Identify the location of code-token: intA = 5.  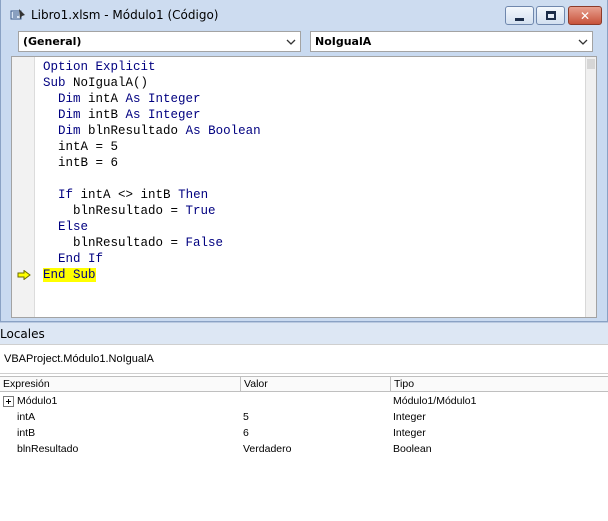
(88, 147).